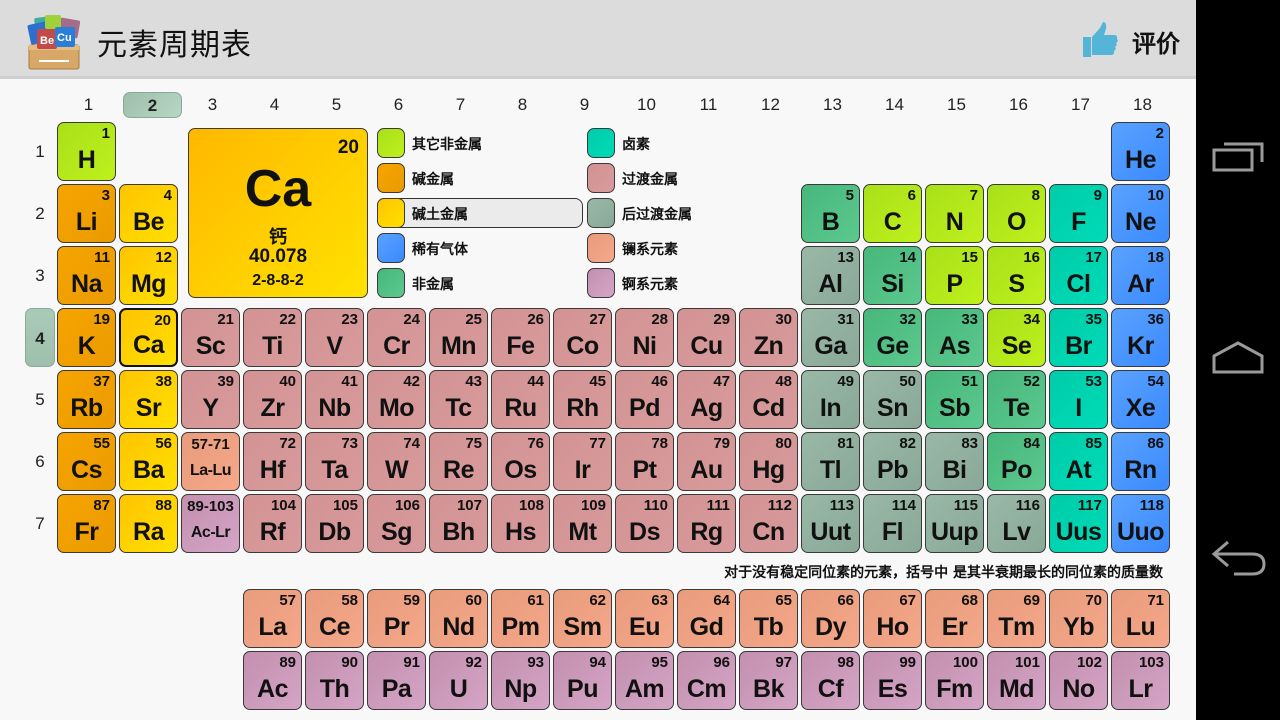  I want to click on element-cell-cm: 96 Cm, so click(706, 680).